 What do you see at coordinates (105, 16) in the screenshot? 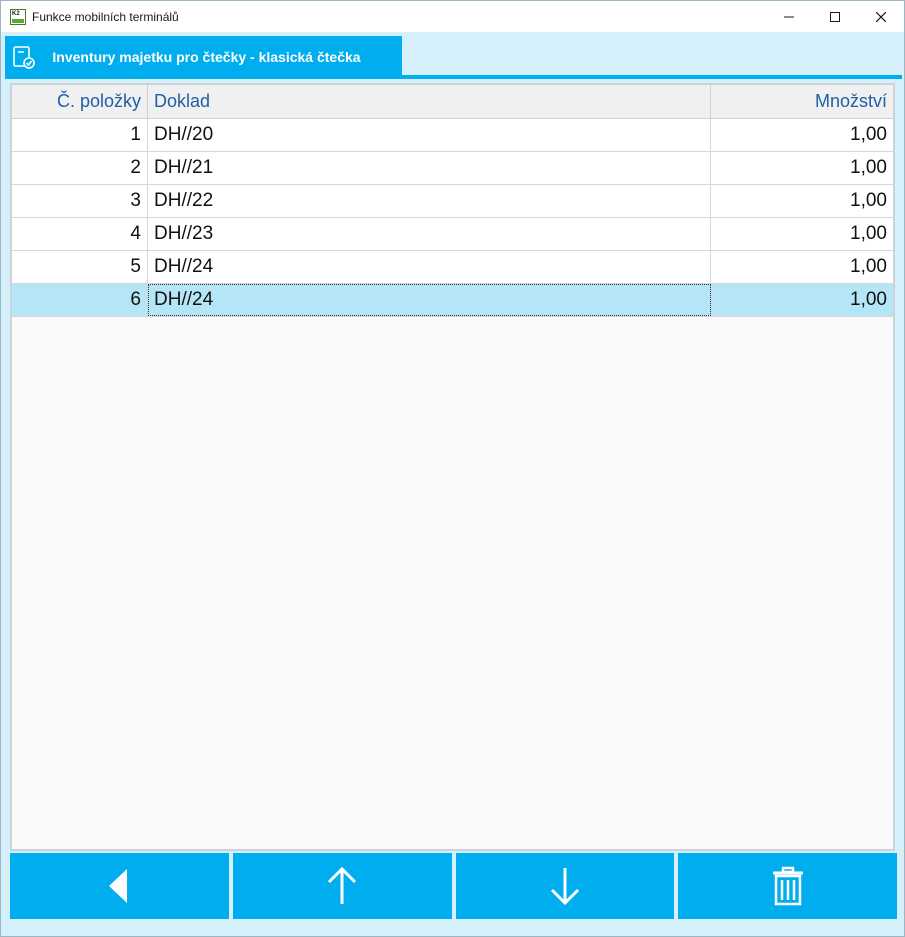
I see `window-title: Funkce mobilních terminálů` at bounding box center [105, 16].